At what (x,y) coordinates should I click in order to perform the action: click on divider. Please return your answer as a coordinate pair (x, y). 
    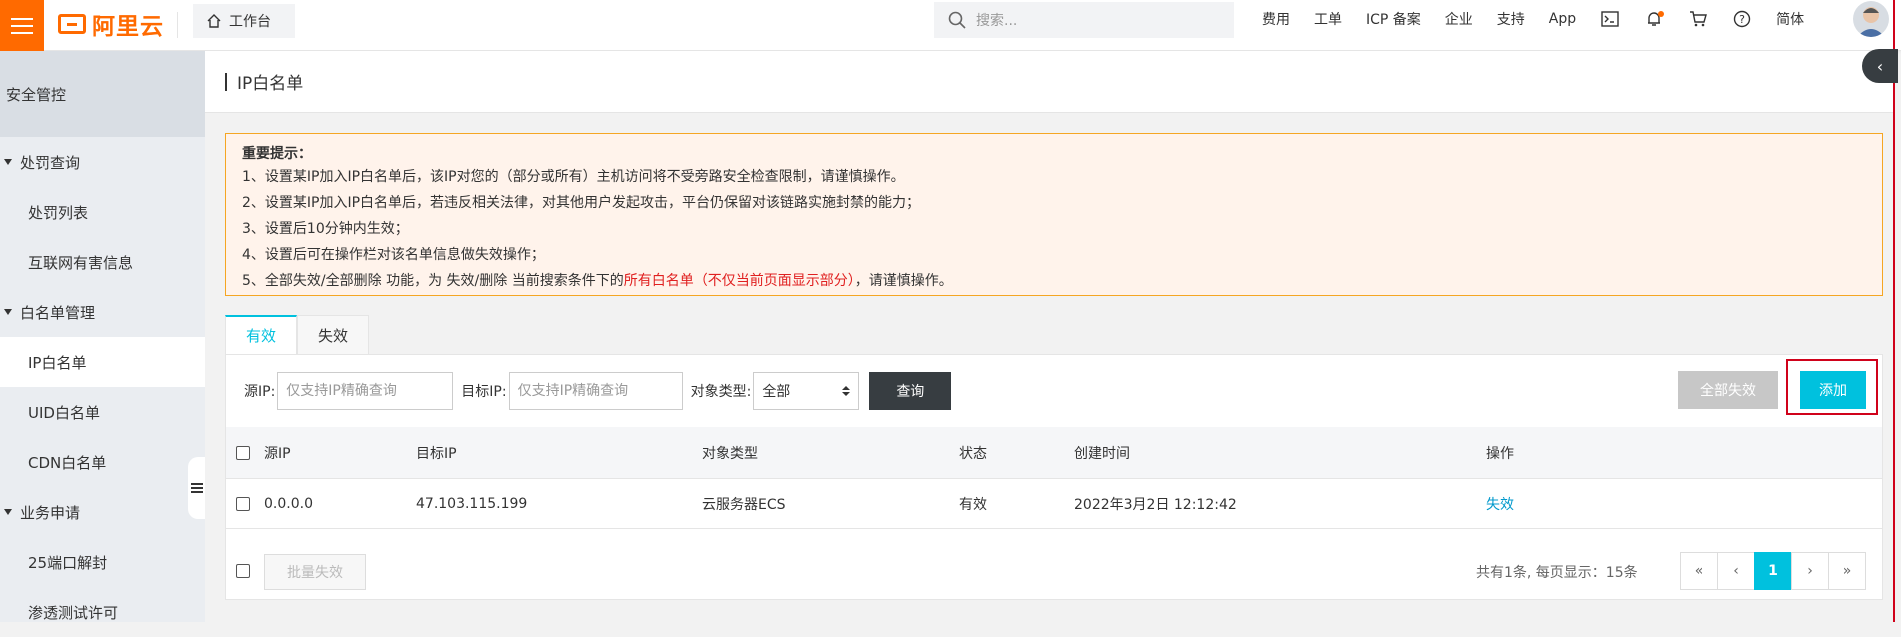
    Looking at the image, I should click on (177, 25).